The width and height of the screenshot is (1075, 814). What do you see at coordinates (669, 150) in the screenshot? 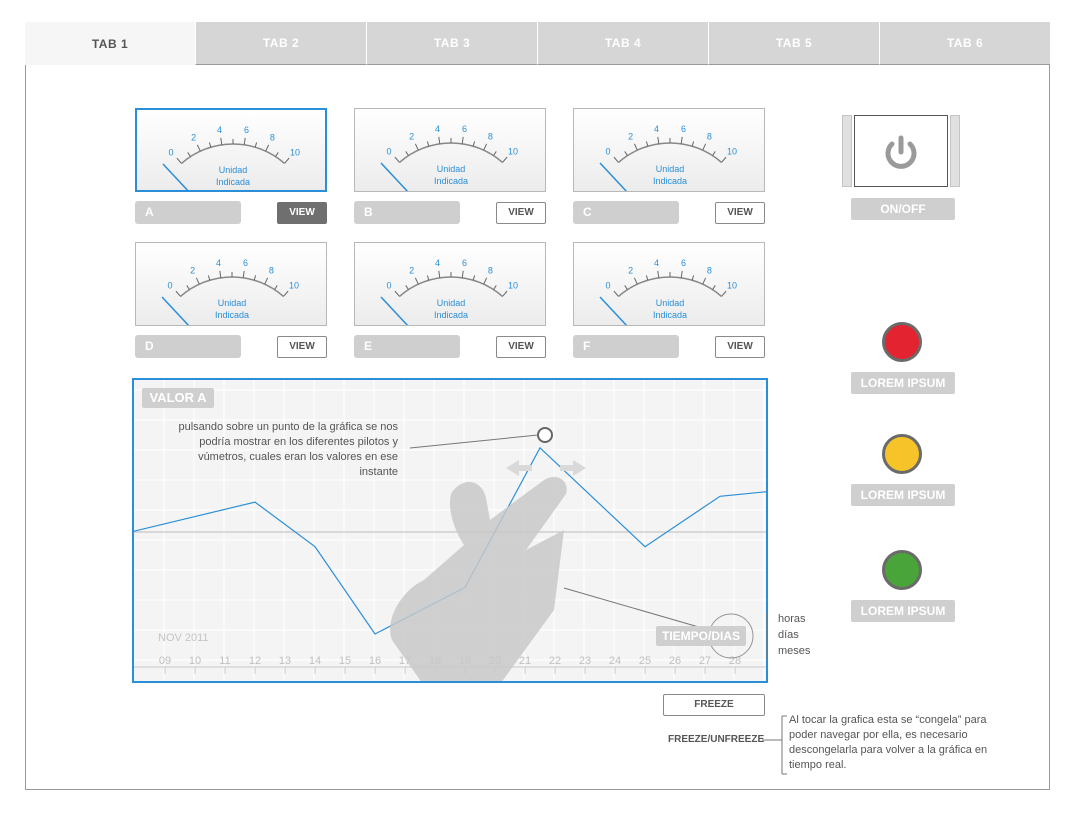
I see `gauge-c: 0 2 4 6 8 10 Unidad Indicada` at bounding box center [669, 150].